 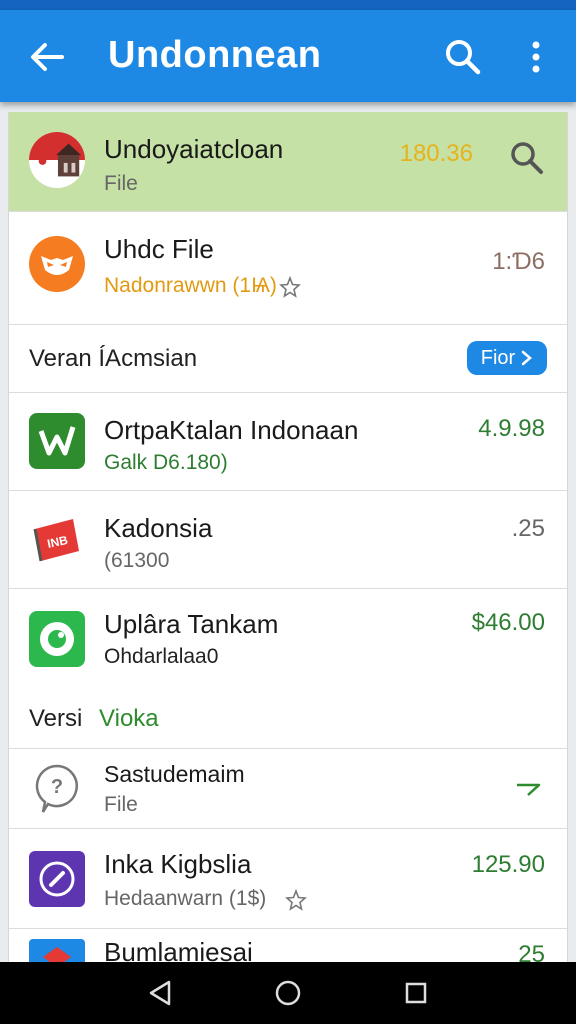 I want to click on list-item: Bumlamiesai 25, so click(x=288, y=945).